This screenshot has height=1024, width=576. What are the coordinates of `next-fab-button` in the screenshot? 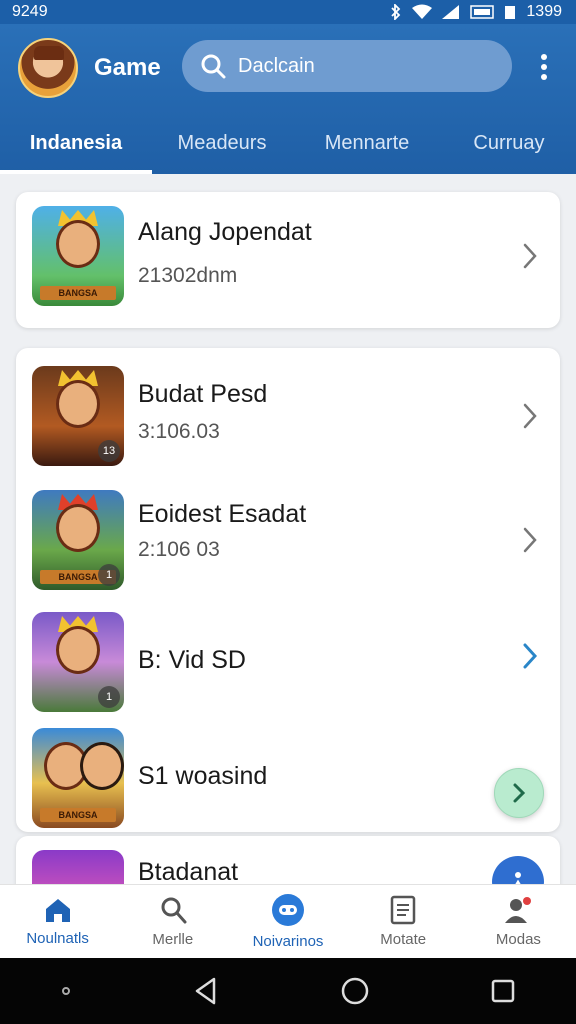 It's located at (519, 793).